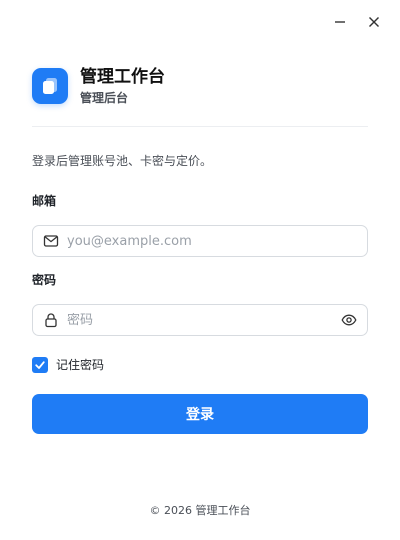 The width and height of the screenshot is (400, 540). What do you see at coordinates (50, 86) in the screenshot?
I see `app-logo-icon` at bounding box center [50, 86].